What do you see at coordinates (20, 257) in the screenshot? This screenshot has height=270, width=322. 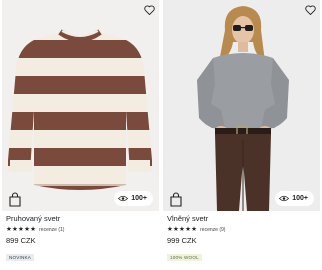 I see `product-tag: NOVINKA` at bounding box center [20, 257].